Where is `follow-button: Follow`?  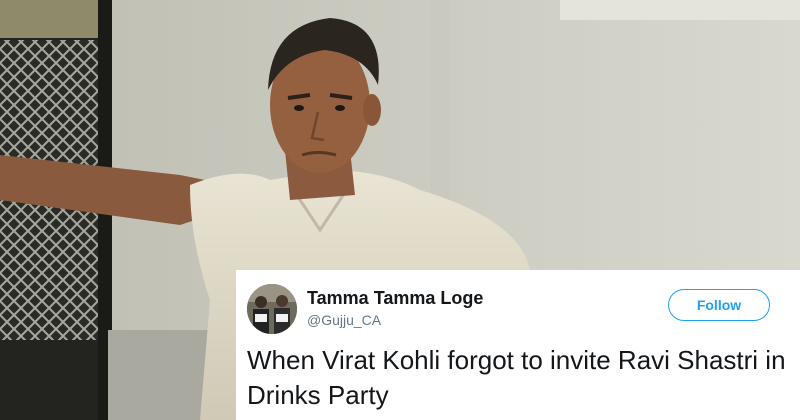
follow-button: Follow is located at coordinates (719, 305).